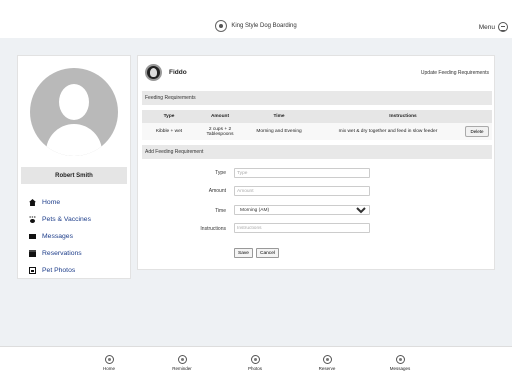  What do you see at coordinates (169, 116) in the screenshot?
I see `column-header-type: Type` at bounding box center [169, 116].